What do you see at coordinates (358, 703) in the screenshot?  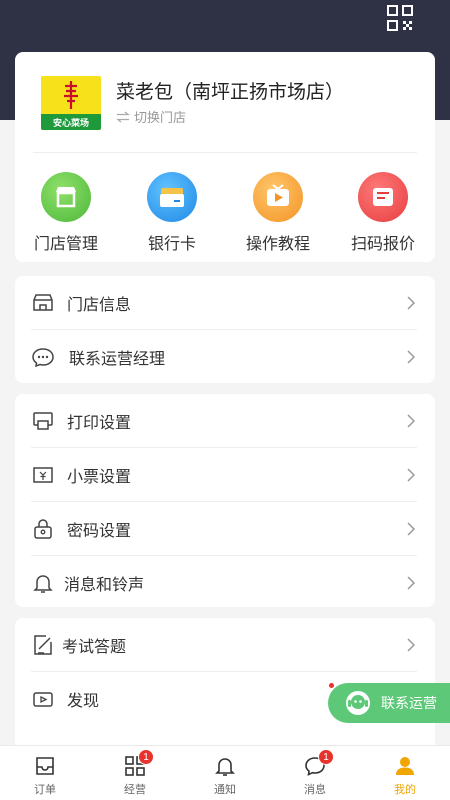 I see `support-agent-icon` at bounding box center [358, 703].